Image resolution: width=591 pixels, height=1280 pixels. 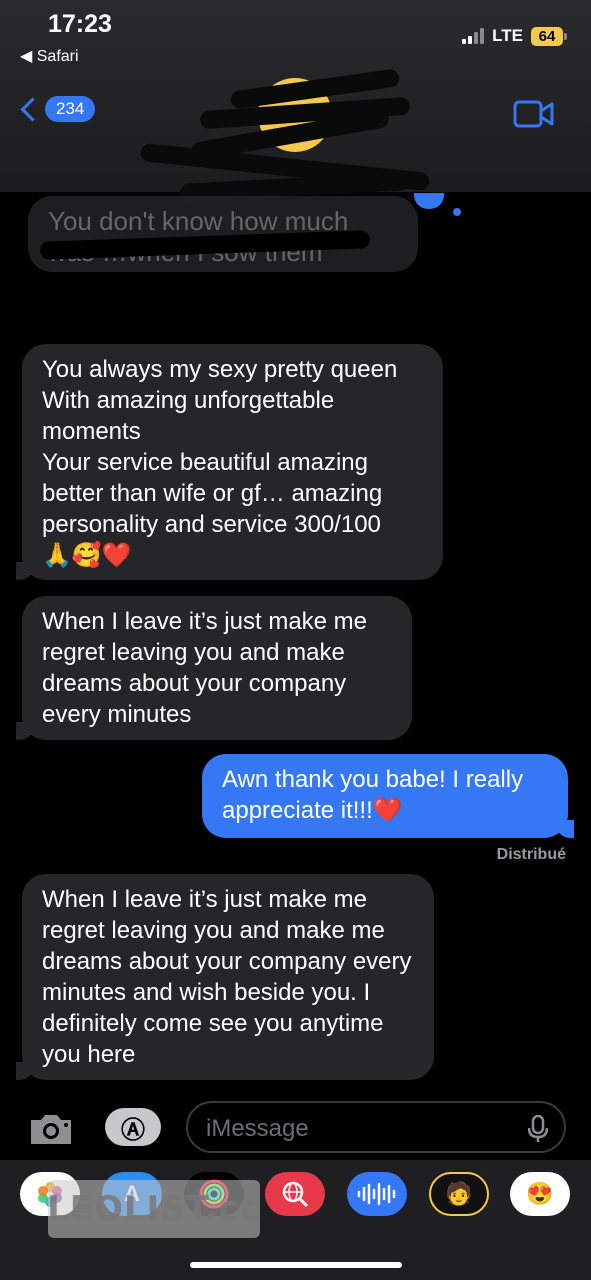 I want to click on facetime-video-button, so click(x=534, y=116).